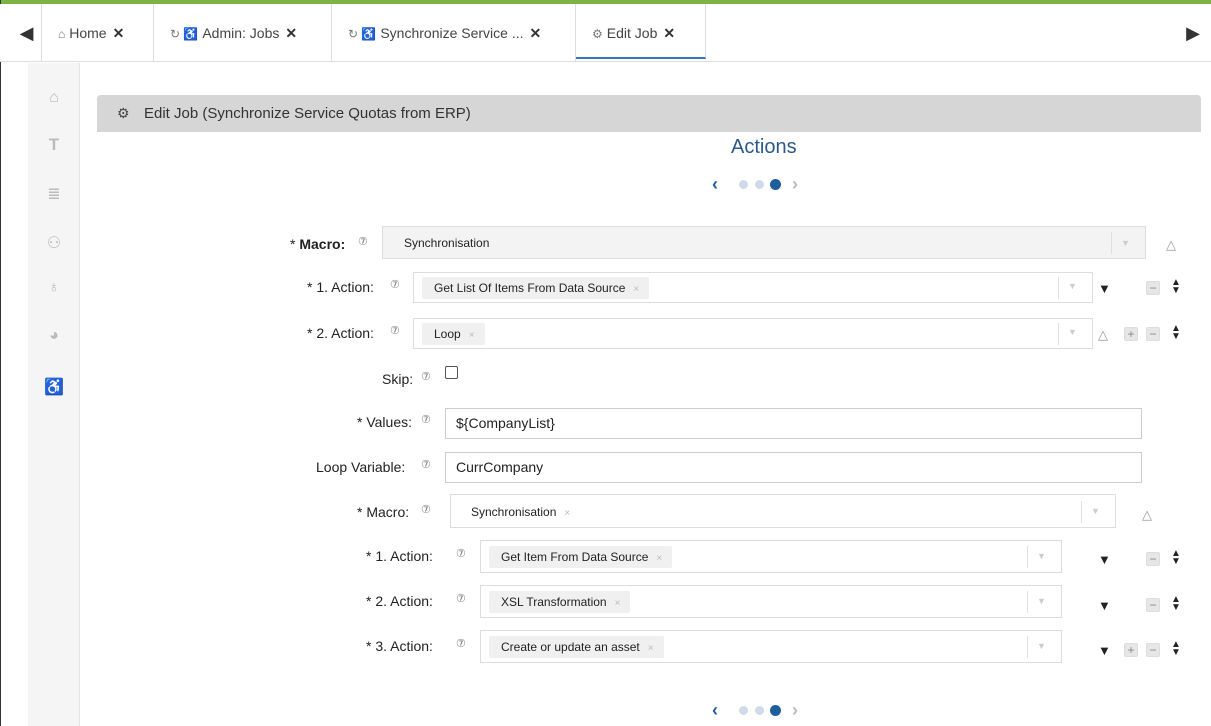 Image resolution: width=1211 pixels, height=726 pixels. Describe the element at coordinates (570, 647) in the screenshot. I see `token-text: Create or update an asset` at that location.